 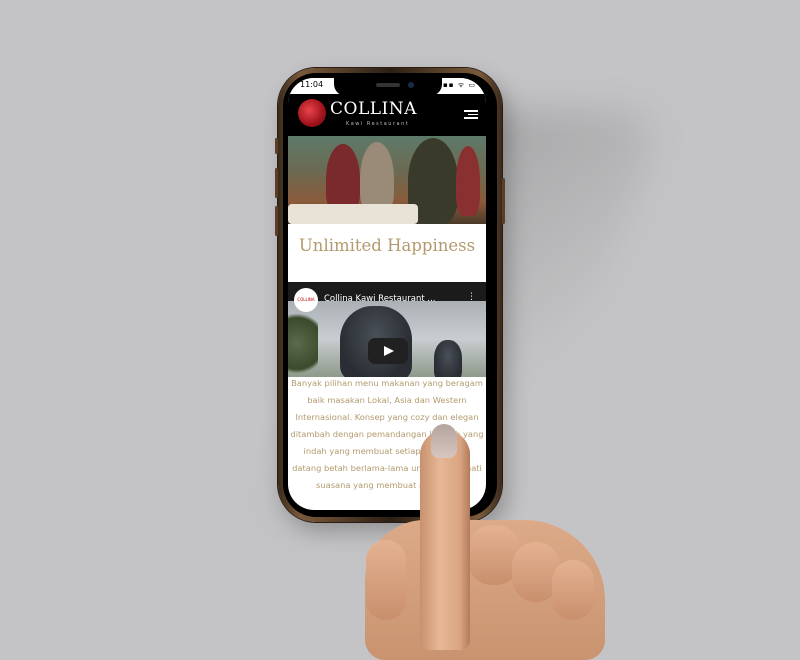 I want to click on knuckle, so click(x=573, y=590).